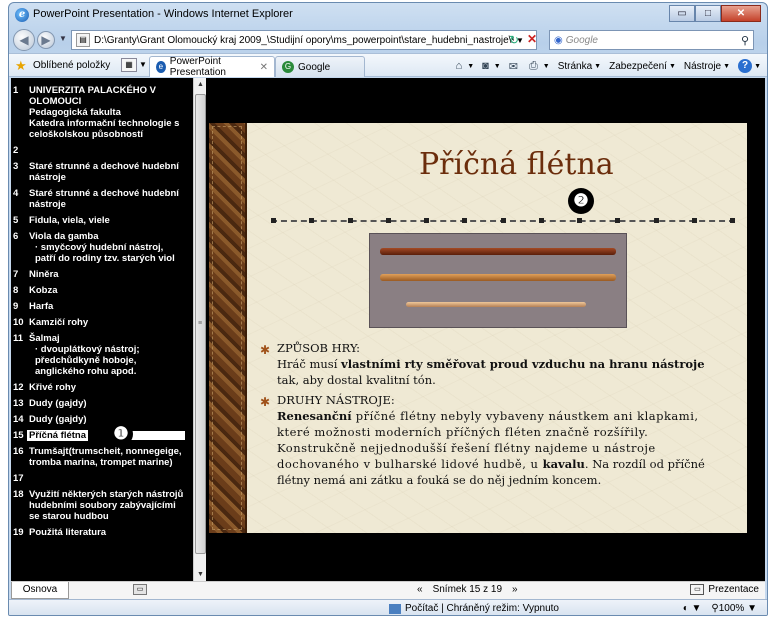 The width and height of the screenshot is (772, 621). Describe the element at coordinates (319, 348) in the screenshot. I see `bullet-heading: ZPŮSOB HRY:` at that location.